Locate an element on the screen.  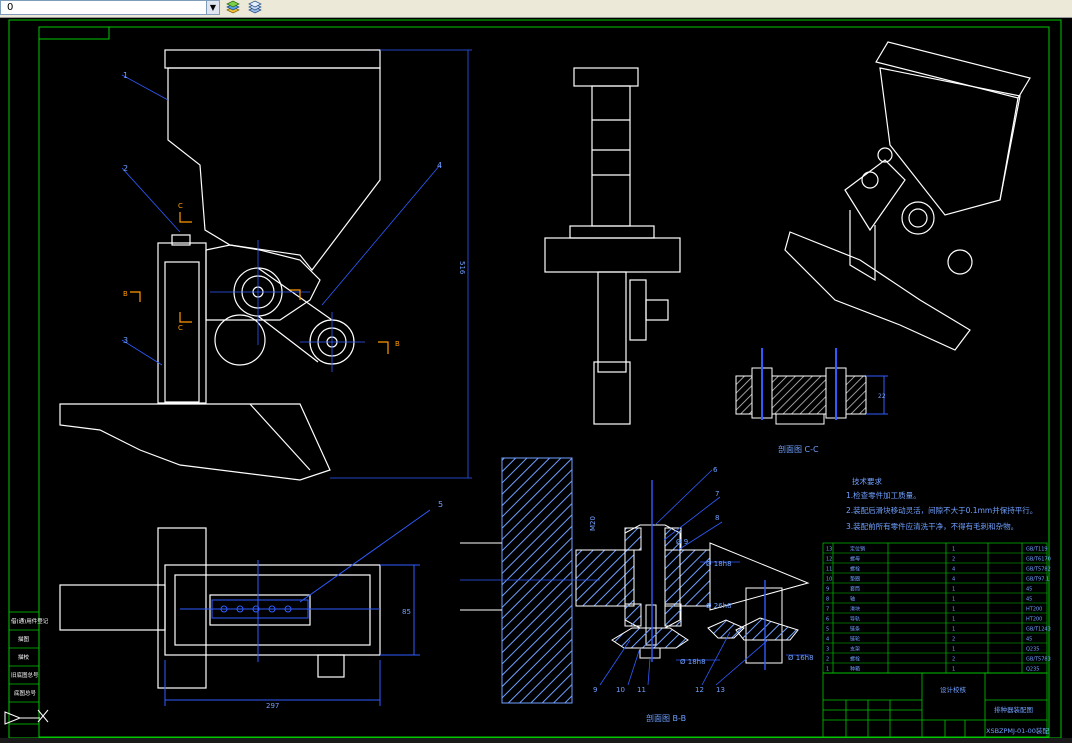
dim-diam4-text: Ø 16h8 is located at coordinates (801, 658).